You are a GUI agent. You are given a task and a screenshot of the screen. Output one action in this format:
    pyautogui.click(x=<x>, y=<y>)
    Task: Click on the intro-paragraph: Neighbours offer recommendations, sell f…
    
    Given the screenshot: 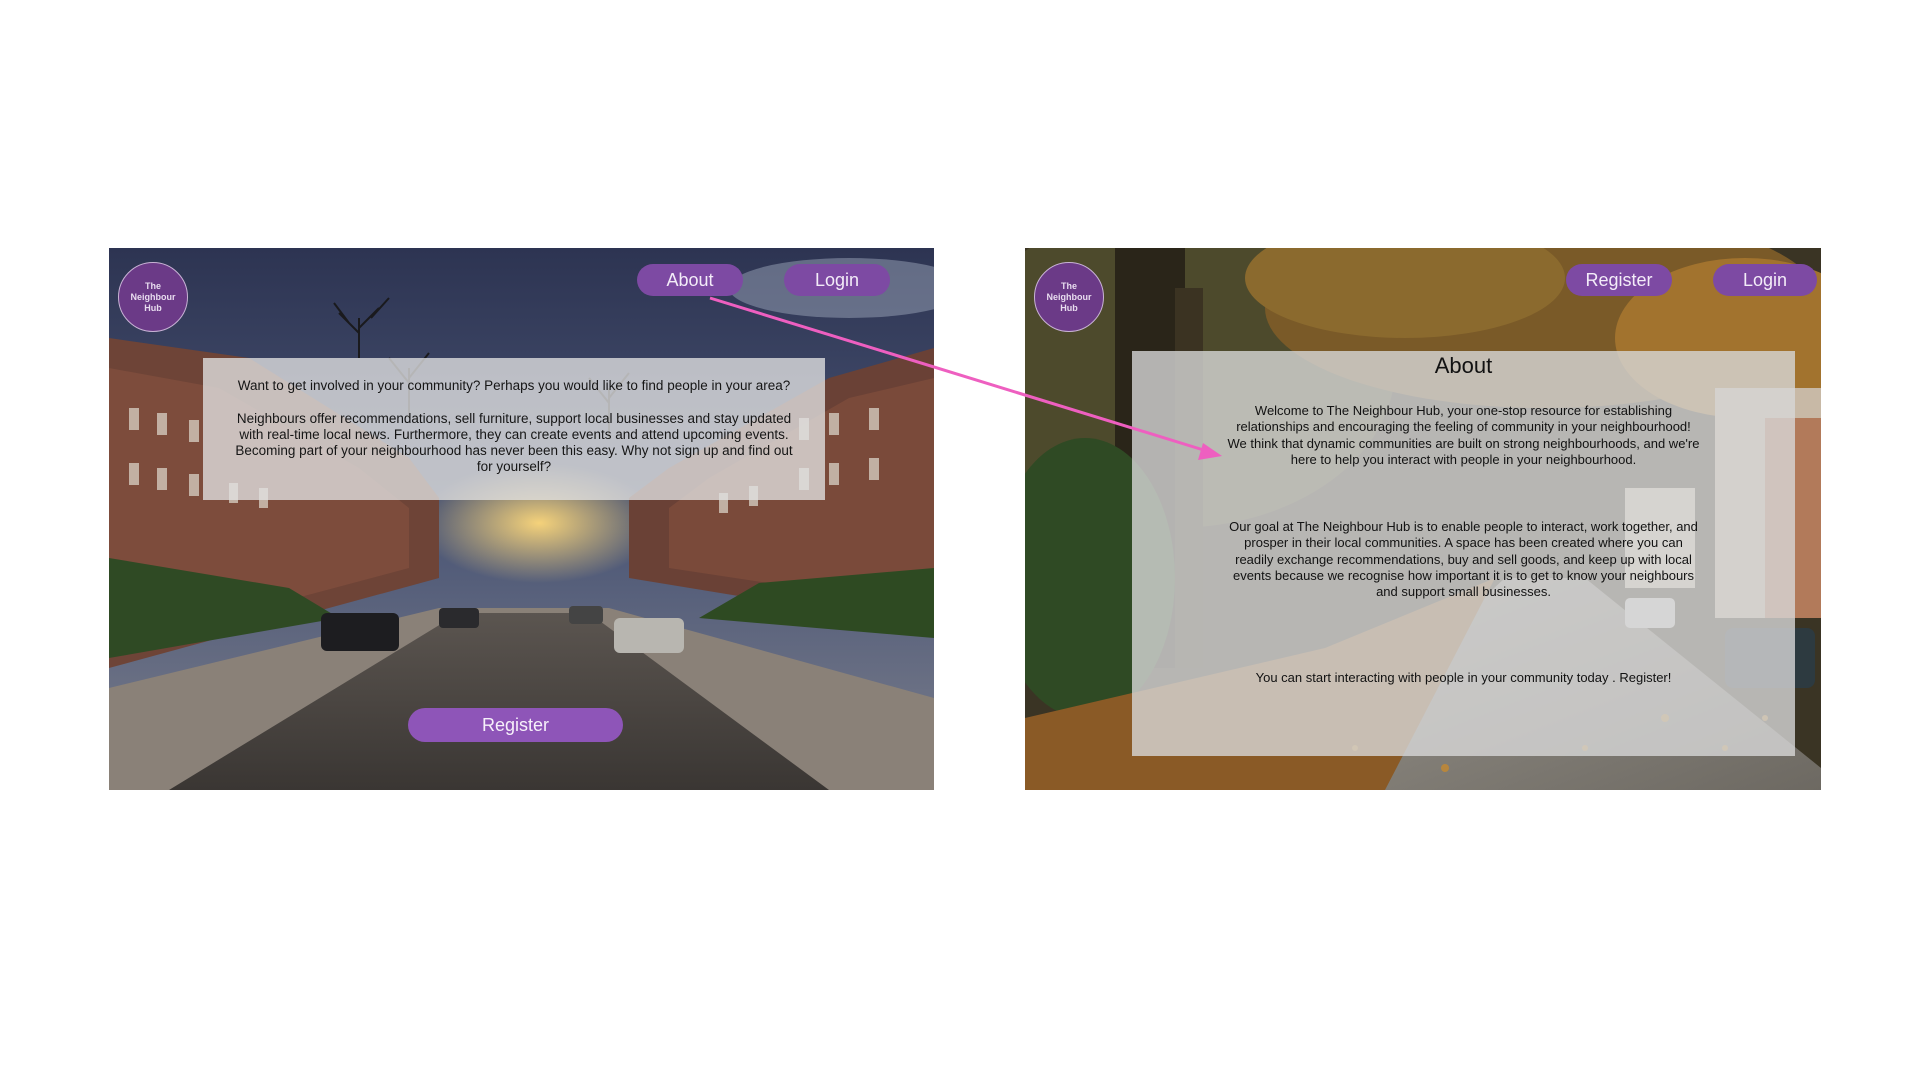 What is the action you would take?
    pyautogui.click(x=514, y=442)
    